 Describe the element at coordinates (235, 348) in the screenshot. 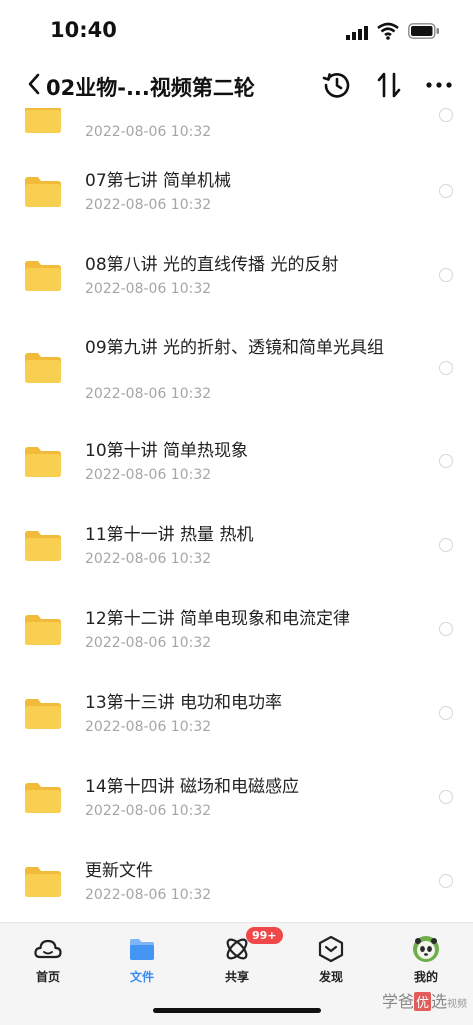

I see `file-name: 09第九讲 光的折射、透镜和简单光具组` at that location.